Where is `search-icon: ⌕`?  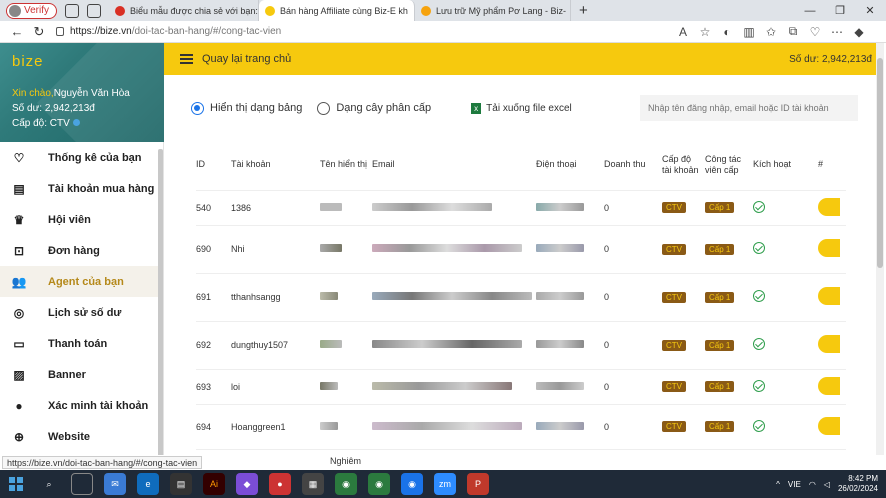 search-icon: ⌕ is located at coordinates (49, 484).